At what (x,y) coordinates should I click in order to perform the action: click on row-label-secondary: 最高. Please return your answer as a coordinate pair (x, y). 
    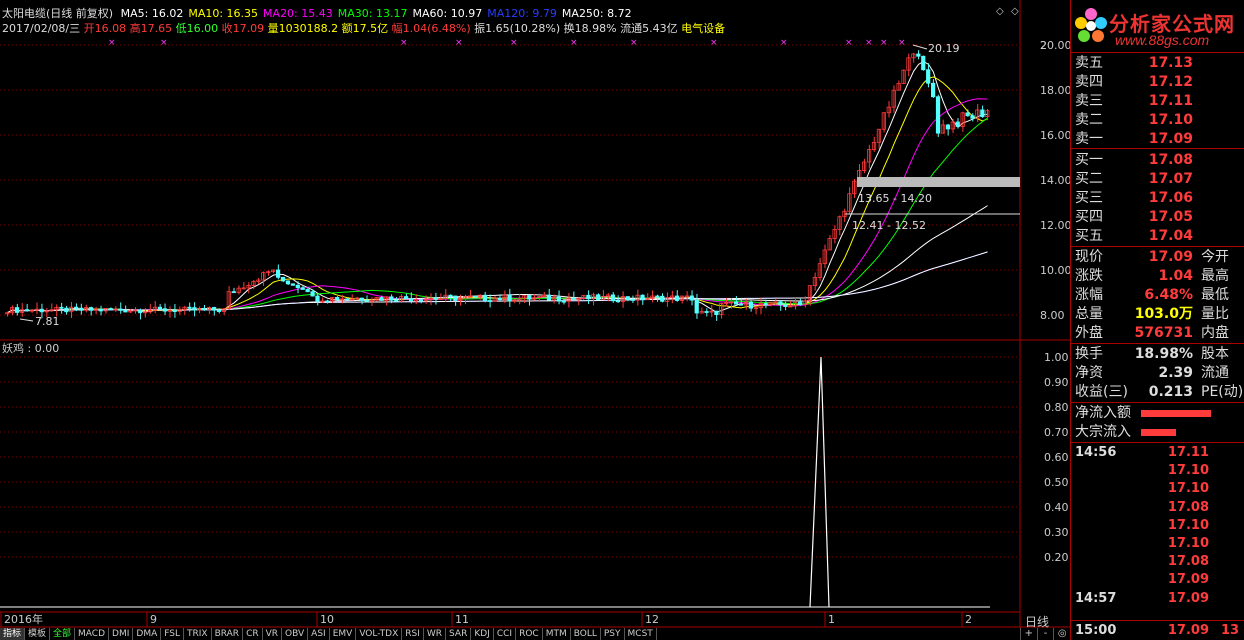
    Looking at the image, I should click on (1215, 276).